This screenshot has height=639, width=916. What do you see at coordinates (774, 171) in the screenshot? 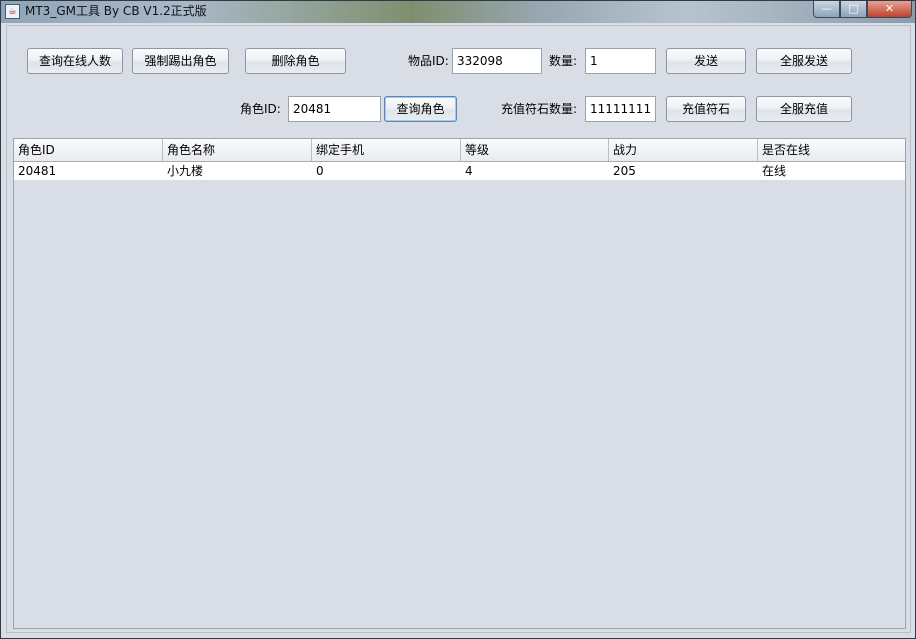
I see `cell-online: 在线` at bounding box center [774, 171].